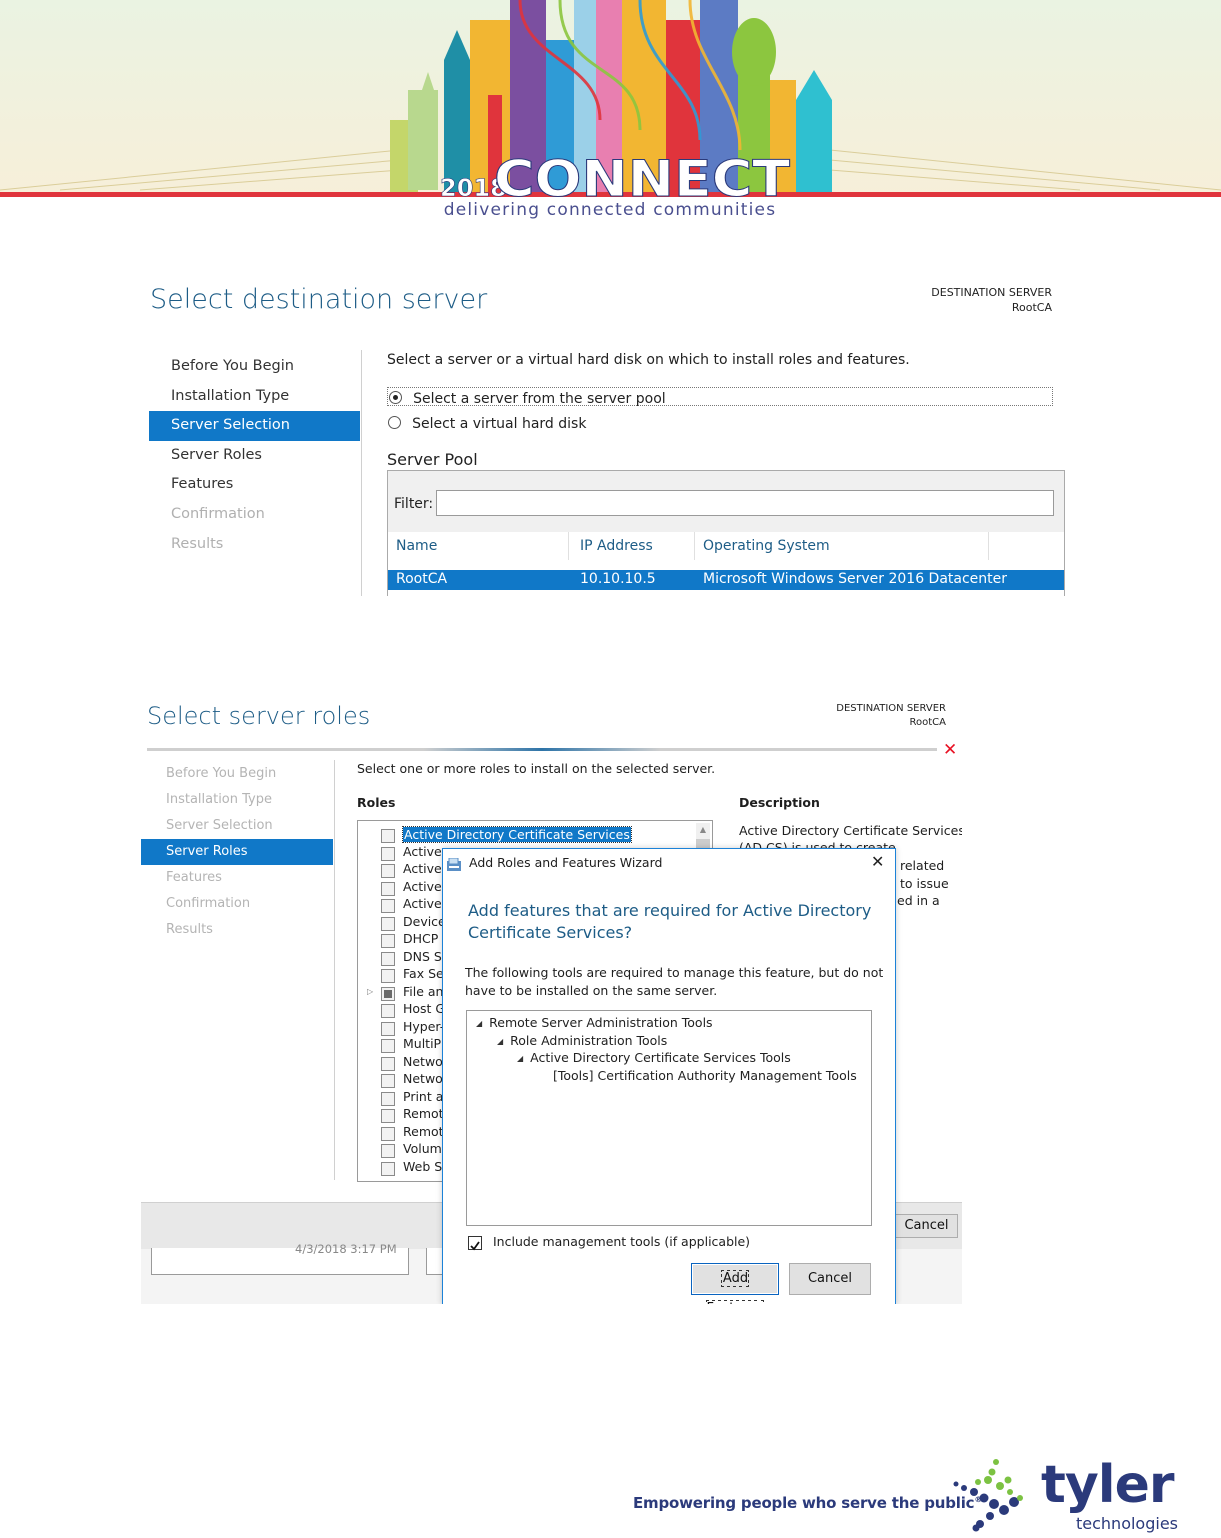  What do you see at coordinates (208, 903) in the screenshot?
I see `step-confirmation: Confirmation` at bounding box center [208, 903].